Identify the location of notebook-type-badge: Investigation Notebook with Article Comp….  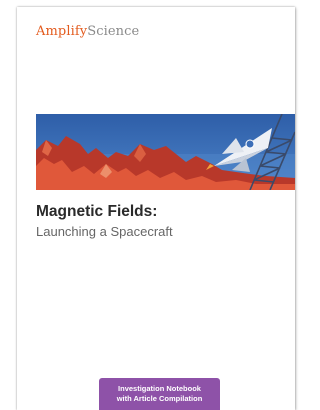
(159, 394).